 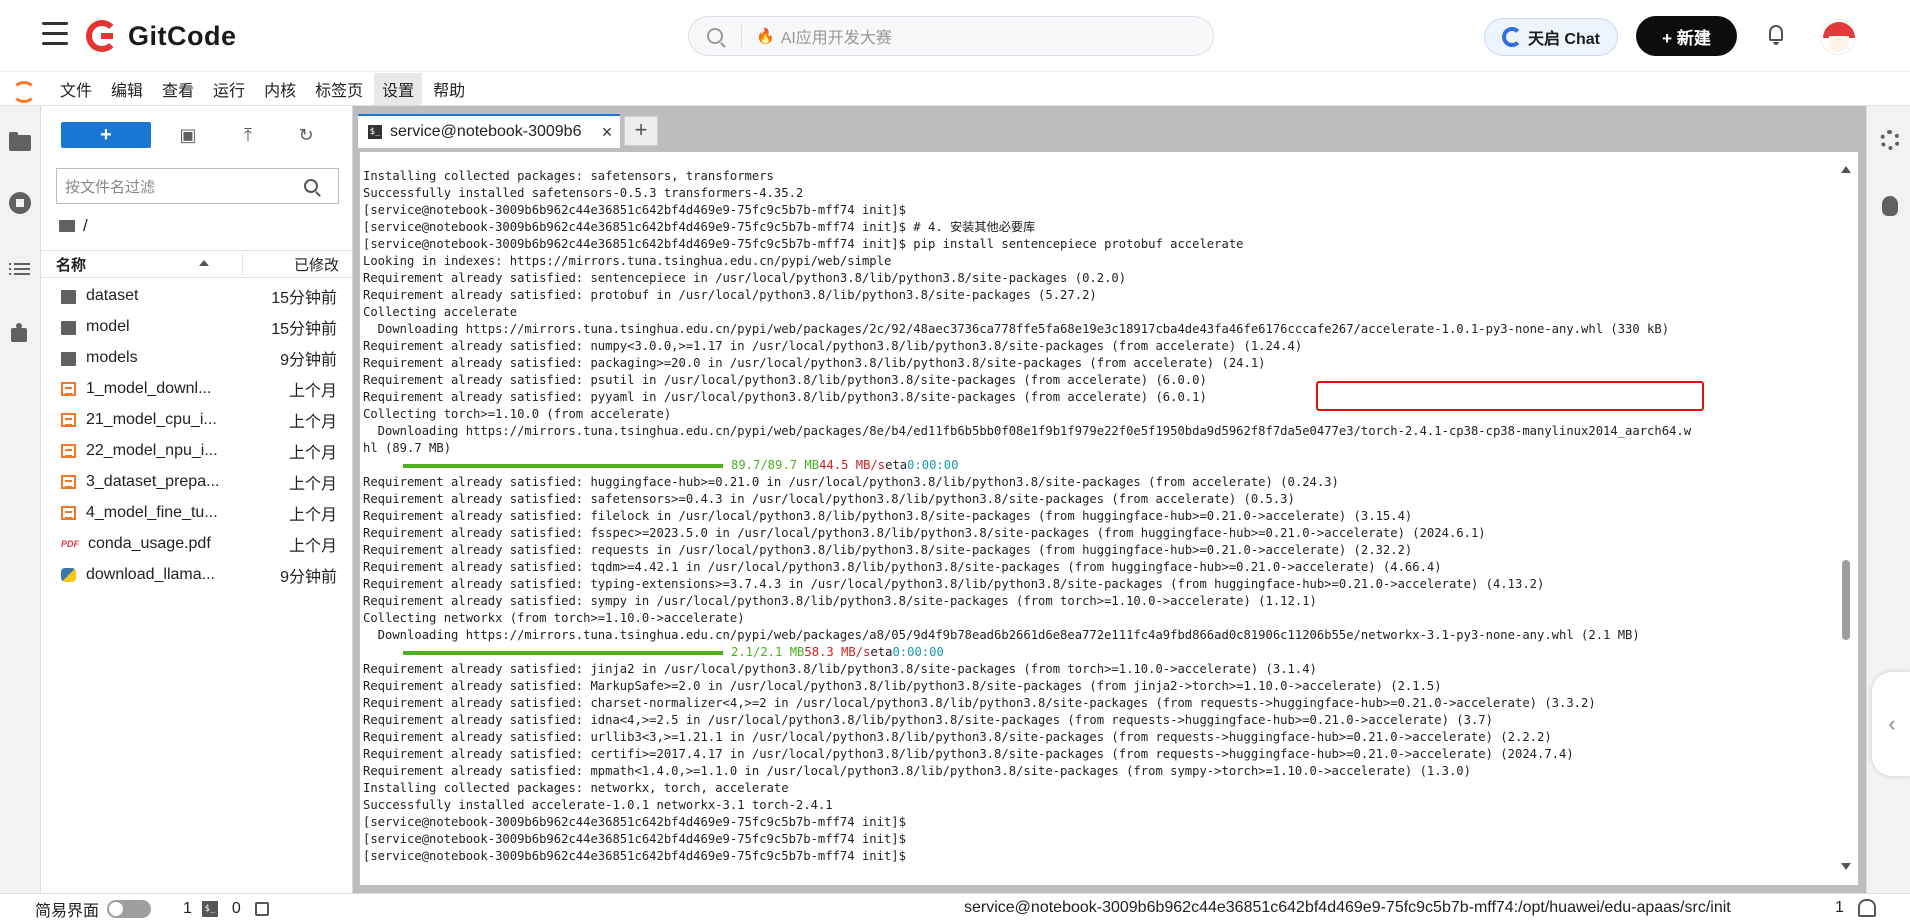 I want to click on new-launcher-button: +, so click(x=106, y=135).